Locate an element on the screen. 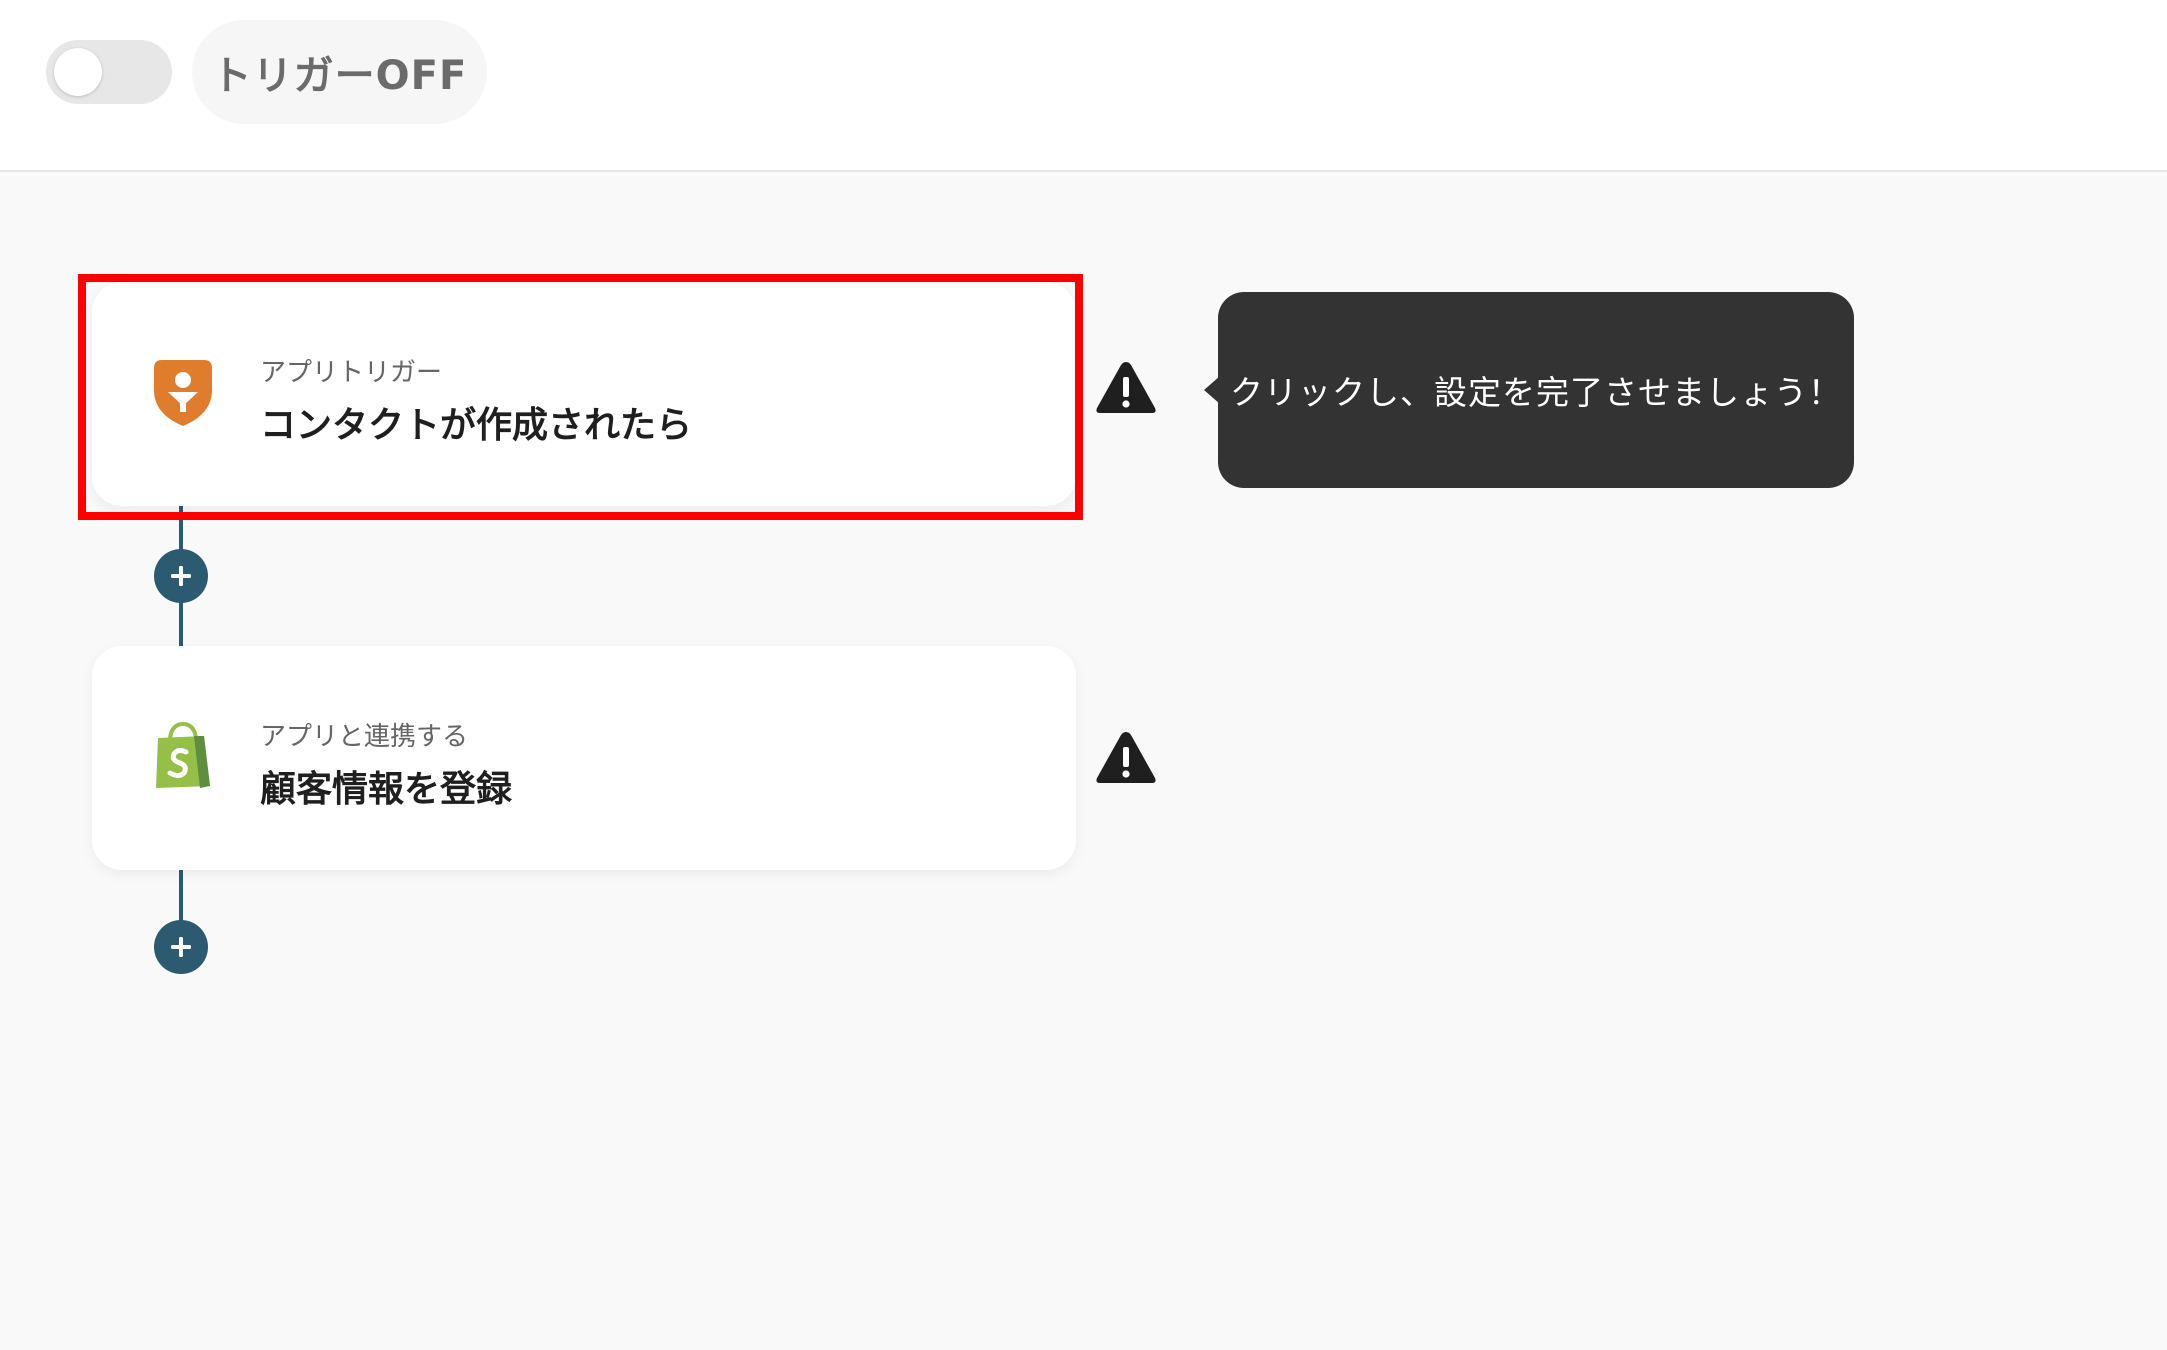  action-step-card: アプリと連携する 顧客情報を登録 is located at coordinates (584, 758).